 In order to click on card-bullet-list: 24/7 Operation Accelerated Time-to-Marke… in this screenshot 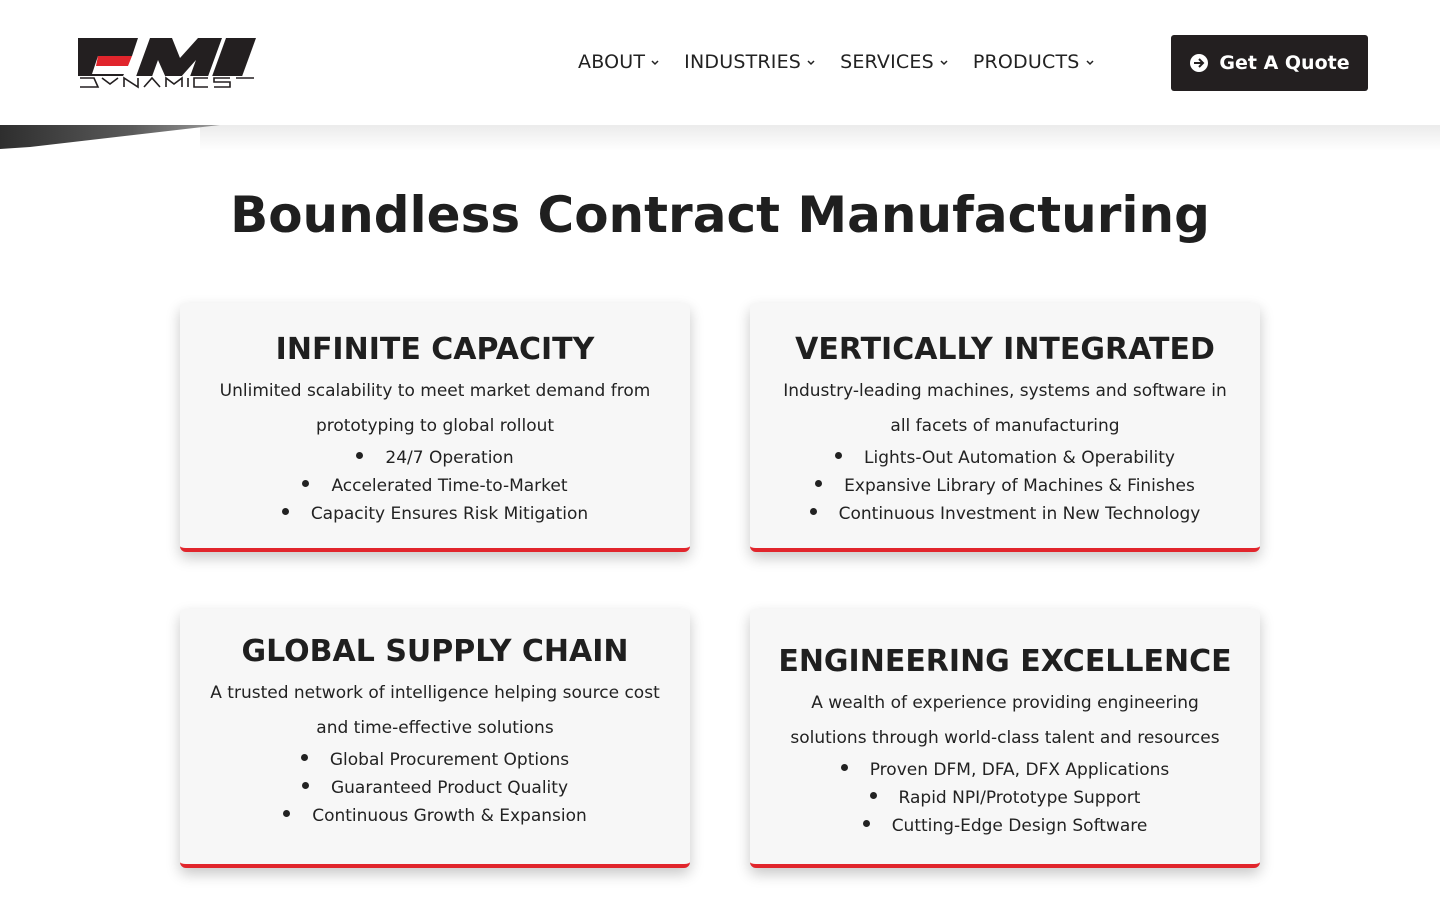, I will do `click(435, 486)`.